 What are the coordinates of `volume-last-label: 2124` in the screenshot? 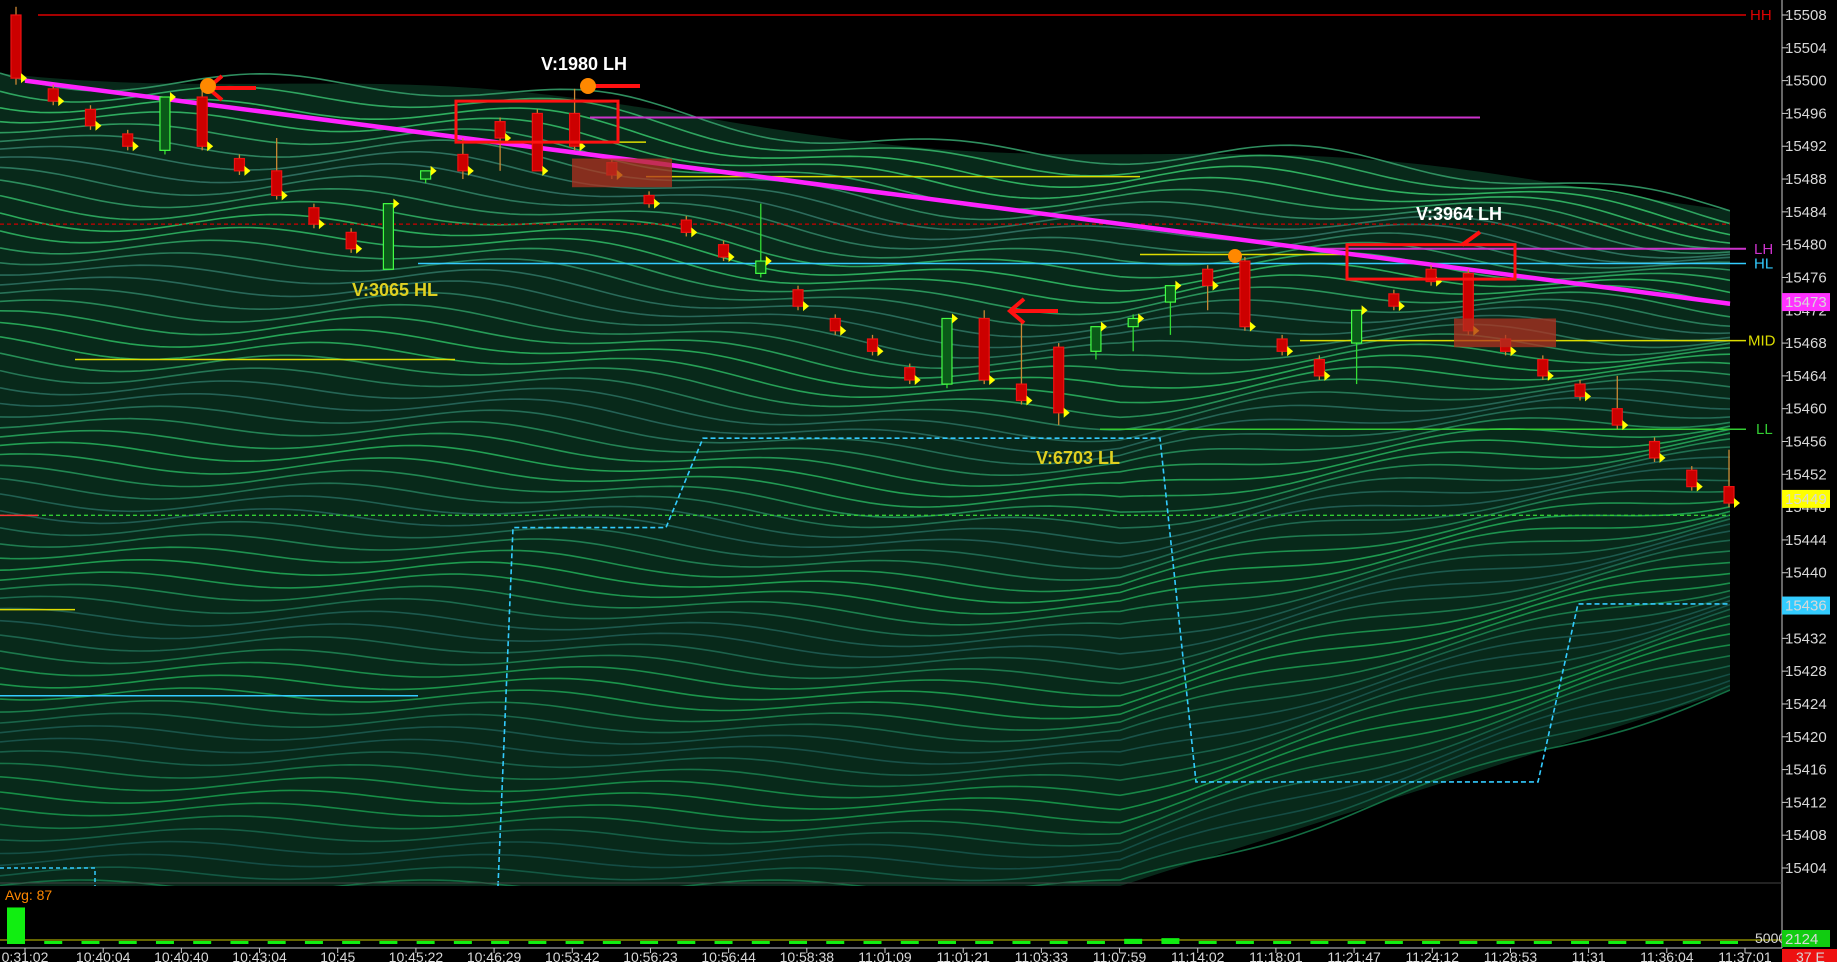 It's located at (1801, 939).